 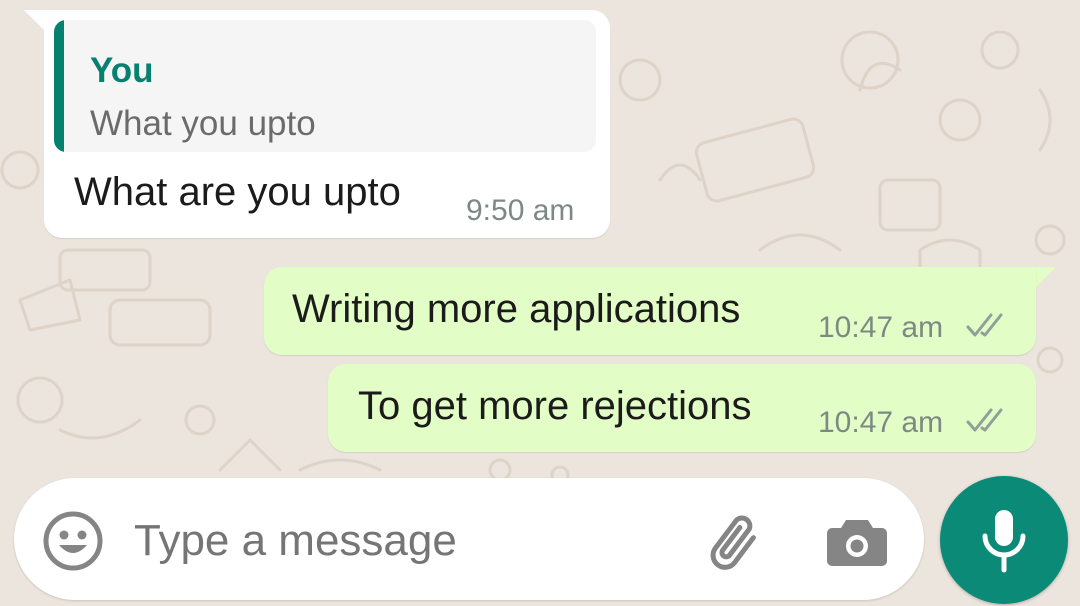 I want to click on microphone-icon, so click(x=1004, y=541).